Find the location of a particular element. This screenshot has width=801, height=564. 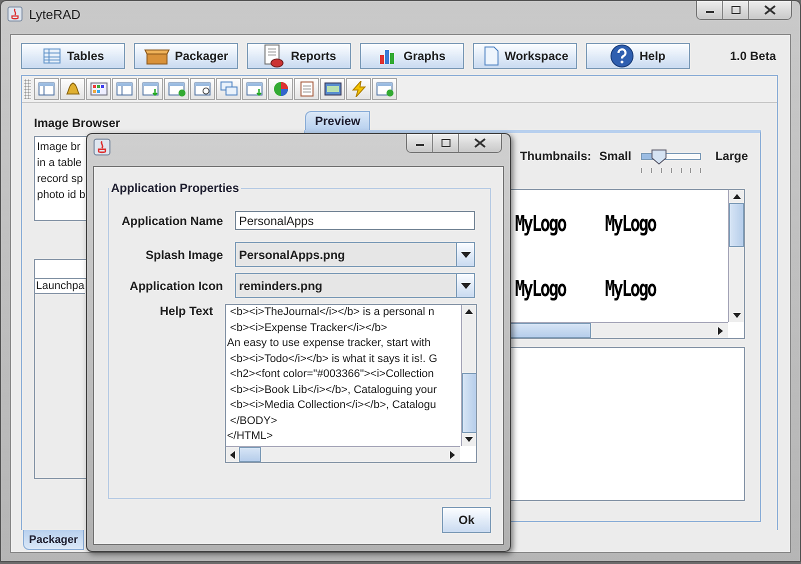

window-icon is located at coordinates (47, 89).